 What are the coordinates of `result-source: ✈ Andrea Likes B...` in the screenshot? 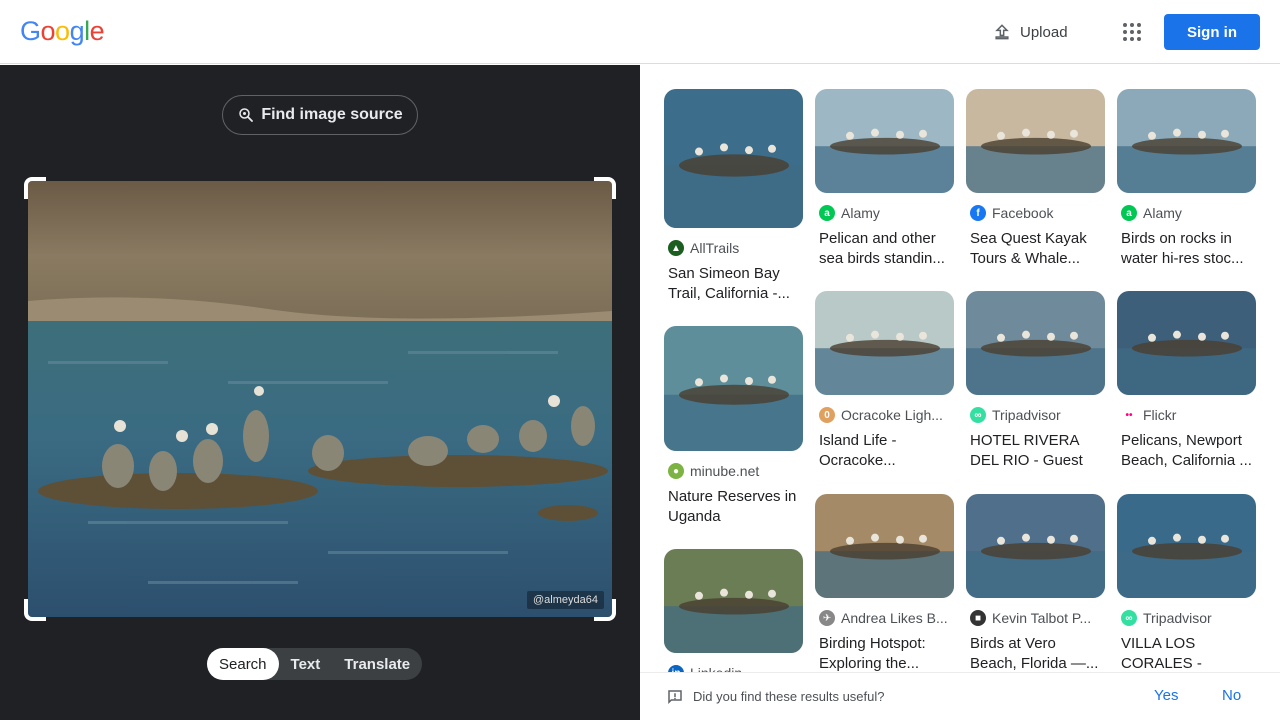 It's located at (886, 618).